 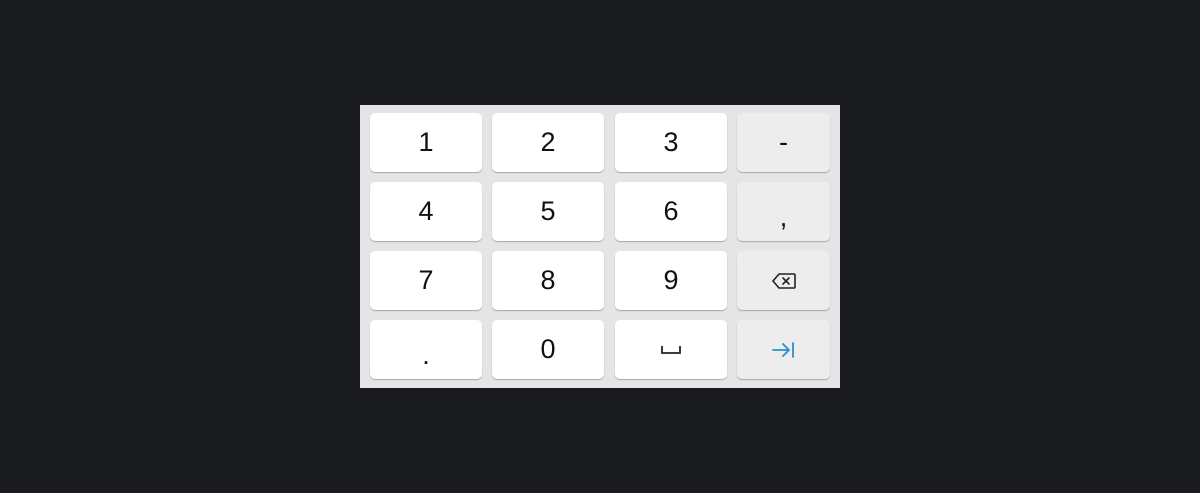 I want to click on key-2: 2, so click(x=548, y=142).